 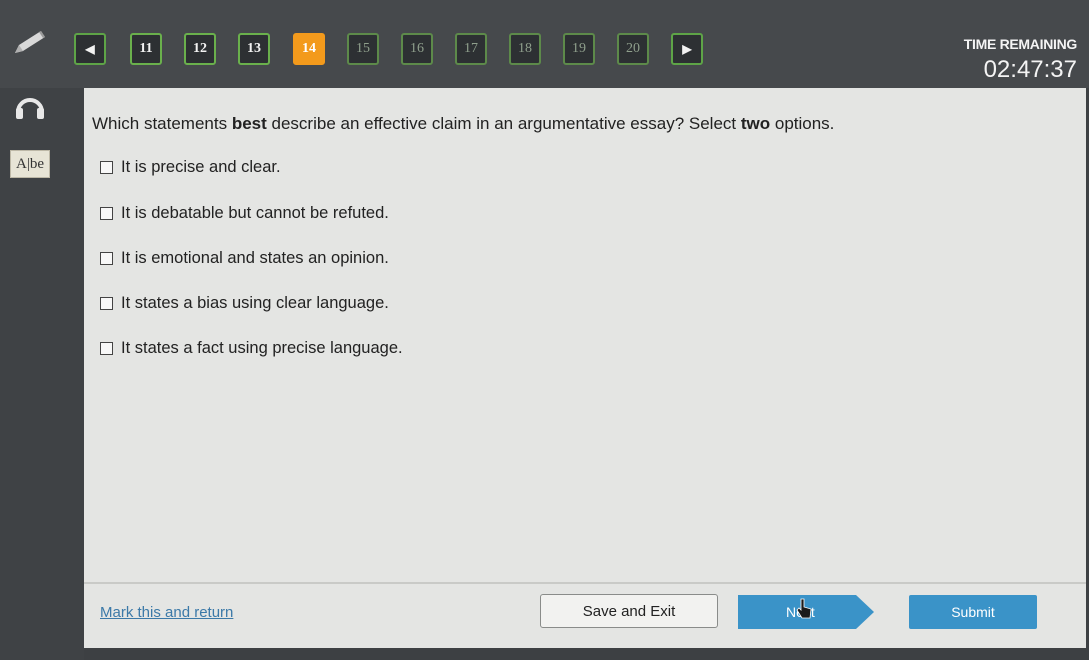 I want to click on audio-tool, so click(x=30, y=108).